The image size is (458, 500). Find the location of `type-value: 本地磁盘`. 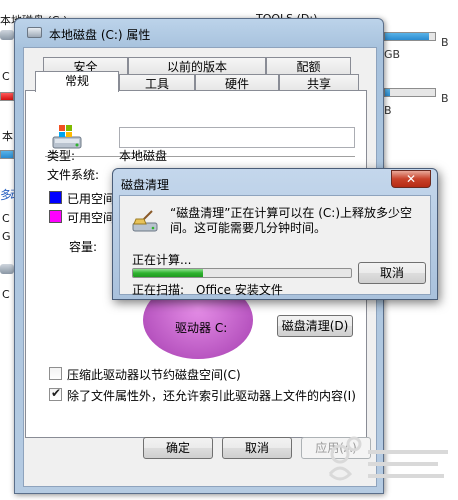

type-value: 本地磁盘 is located at coordinates (143, 156).